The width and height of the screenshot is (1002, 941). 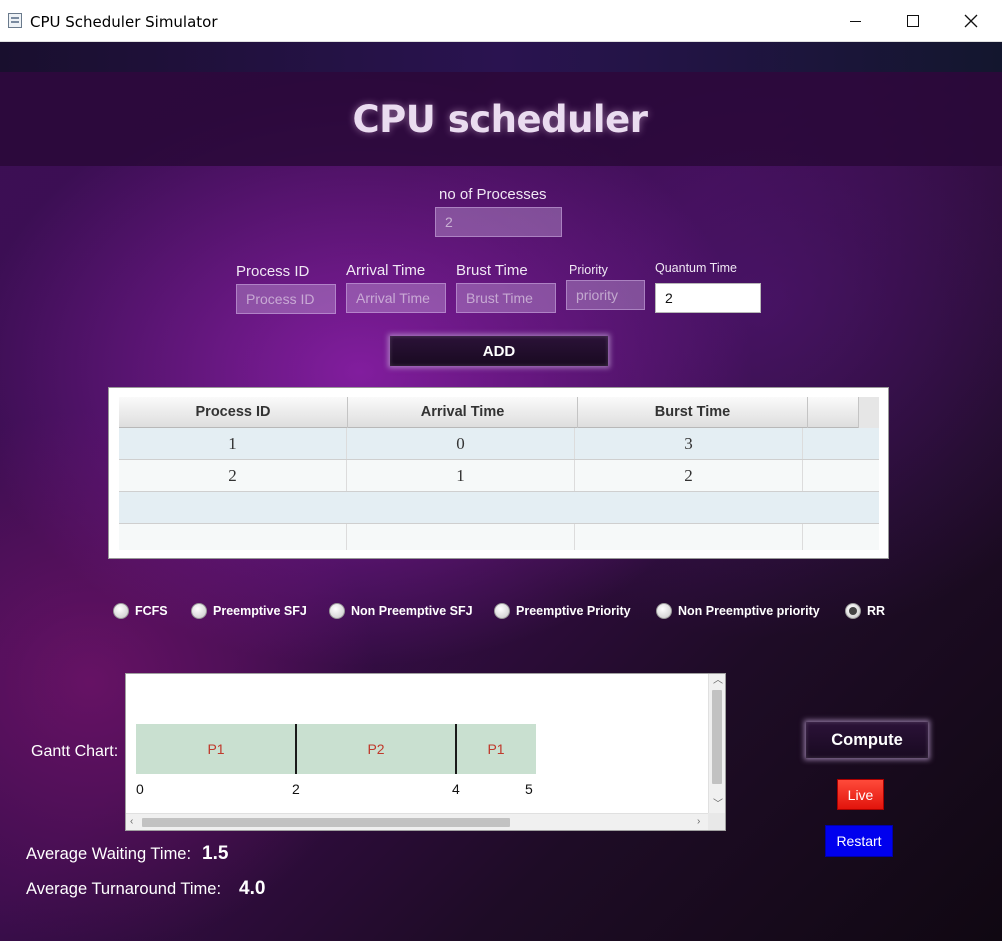 I want to click on window-title: CPU Scheduler Simulator, so click(x=124, y=22).